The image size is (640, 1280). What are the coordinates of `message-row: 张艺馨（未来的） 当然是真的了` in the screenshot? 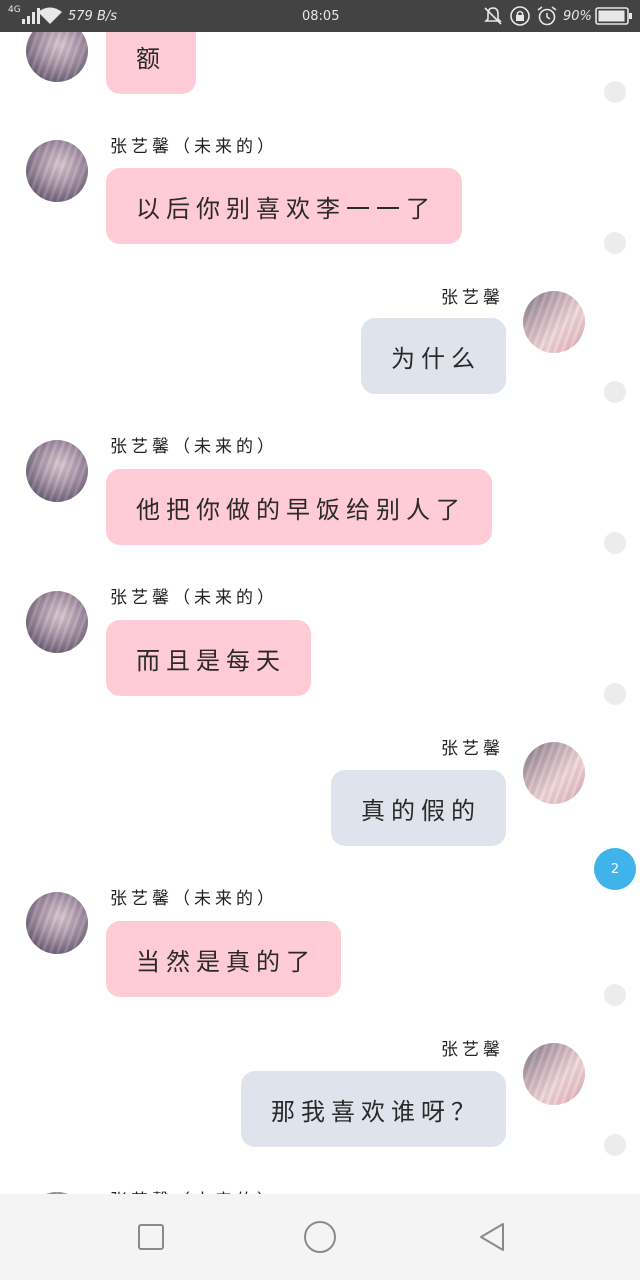 It's located at (320, 957).